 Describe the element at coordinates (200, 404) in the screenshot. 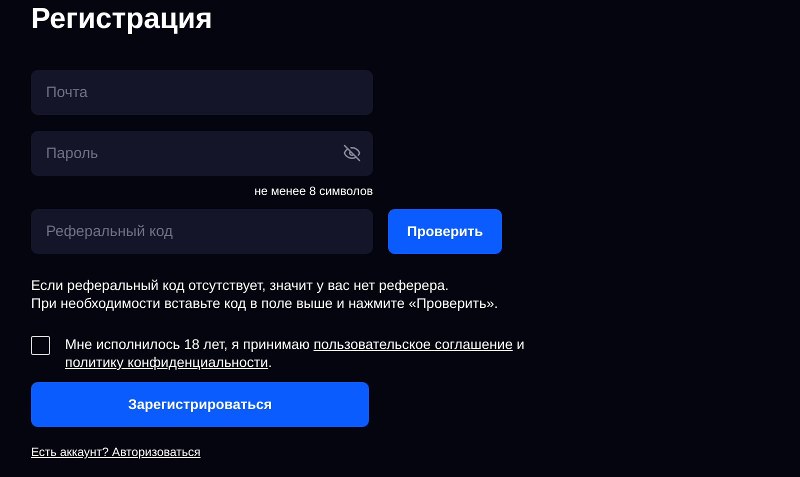

I see `register-button: Зарегистрироваться` at that location.